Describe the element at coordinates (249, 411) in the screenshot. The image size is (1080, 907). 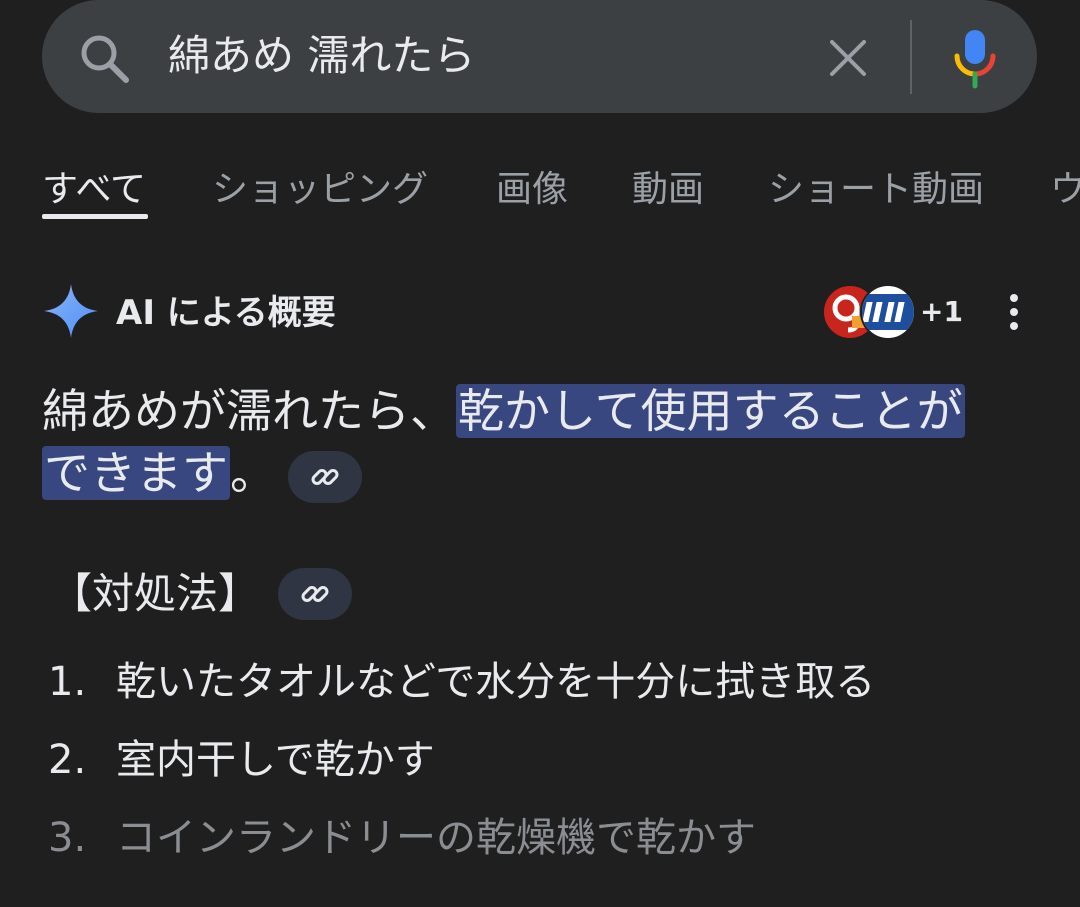
I see `answer-text: 綿あめが濡れたら、` at that location.